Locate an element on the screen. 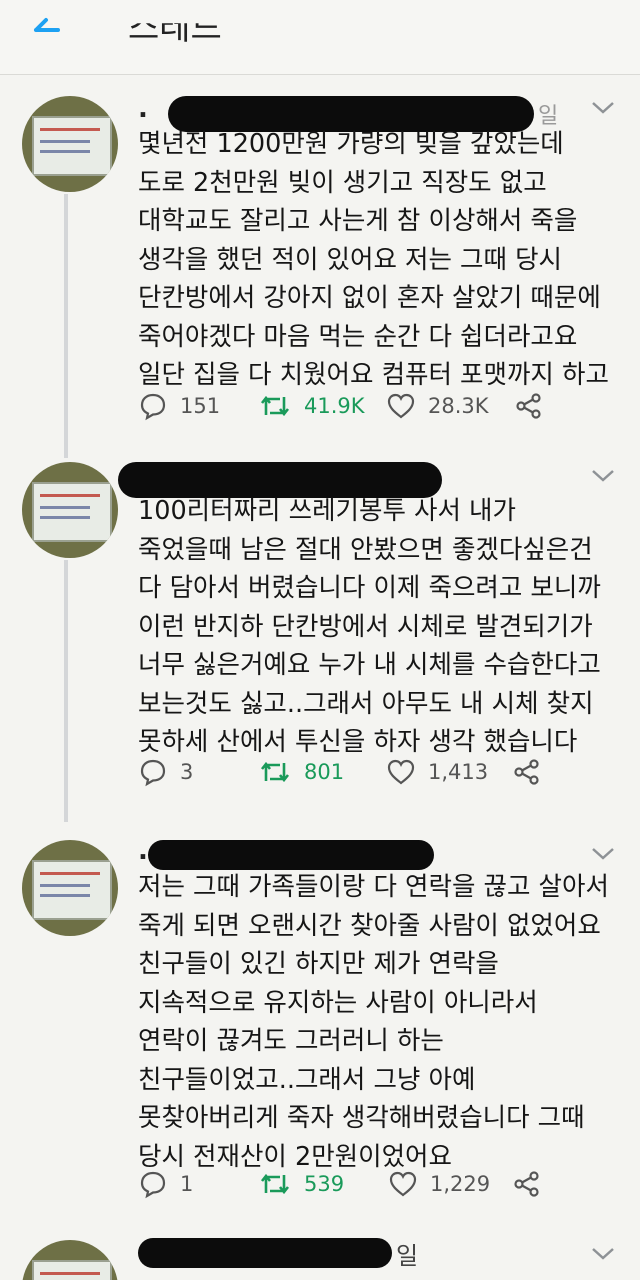 This screenshot has width=640, height=1280. tweet-header: 일 is located at coordinates (358, 1254).